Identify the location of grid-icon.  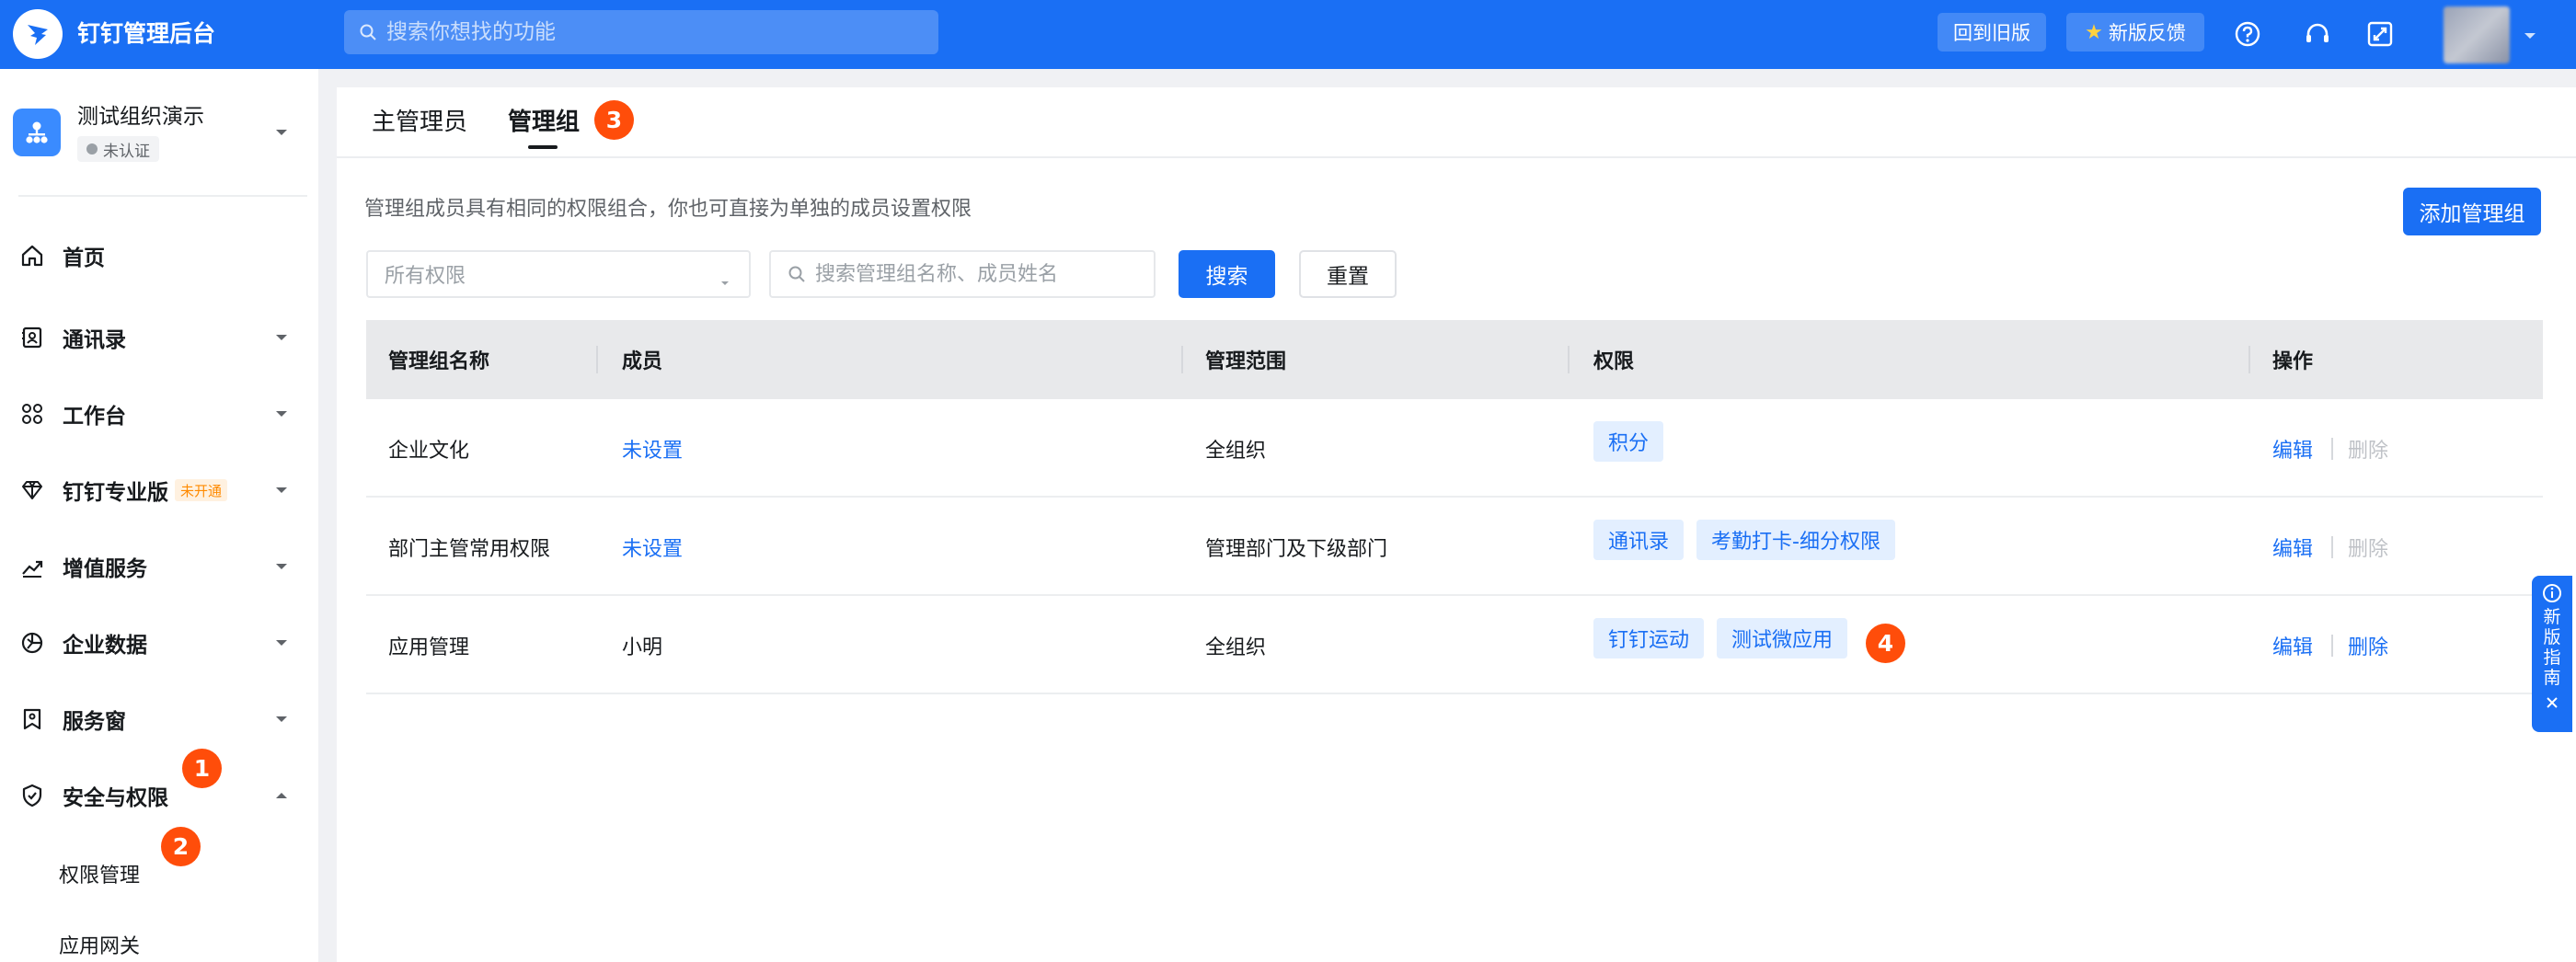
(32, 414).